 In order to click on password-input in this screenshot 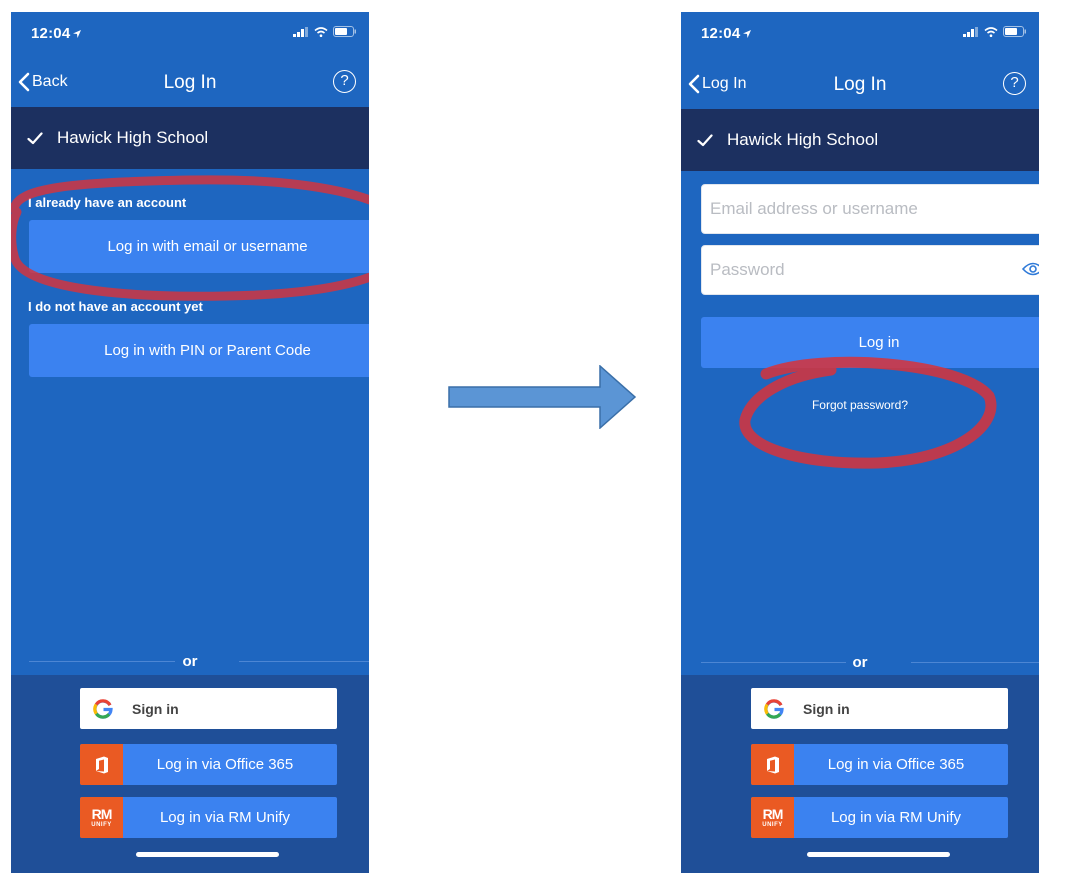, I will do `click(870, 270)`.